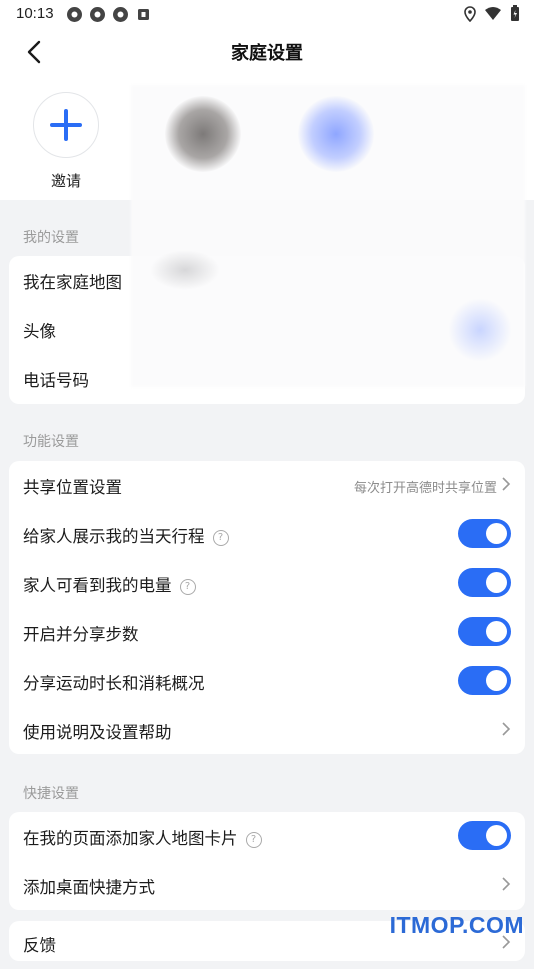 This screenshot has height=969, width=534. Describe the element at coordinates (126, 535) in the screenshot. I see `row-label: 给家人展示我的当天行程?` at that location.